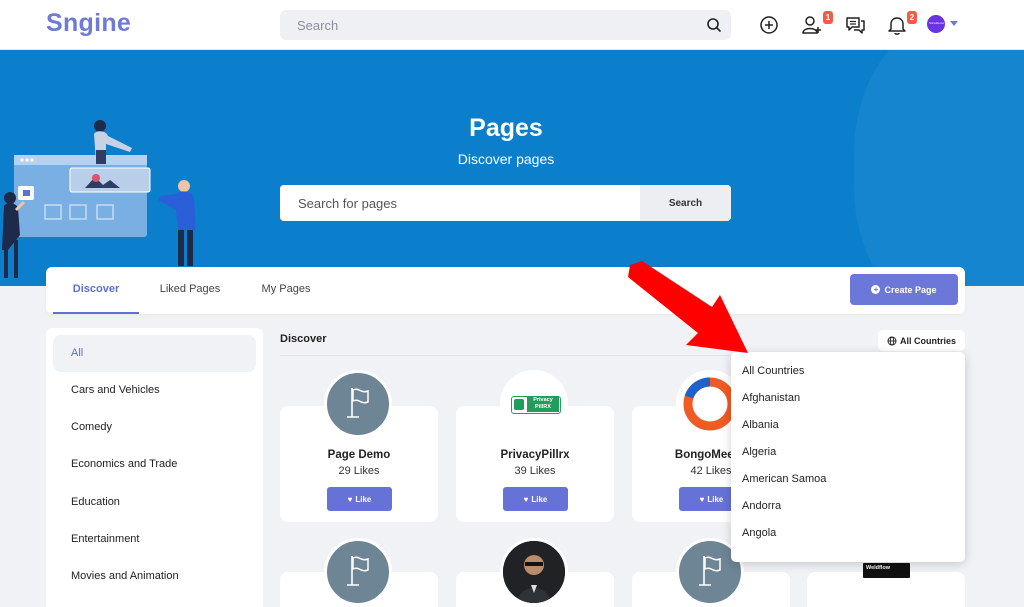  I want to click on country-option: Angola, so click(759, 533).